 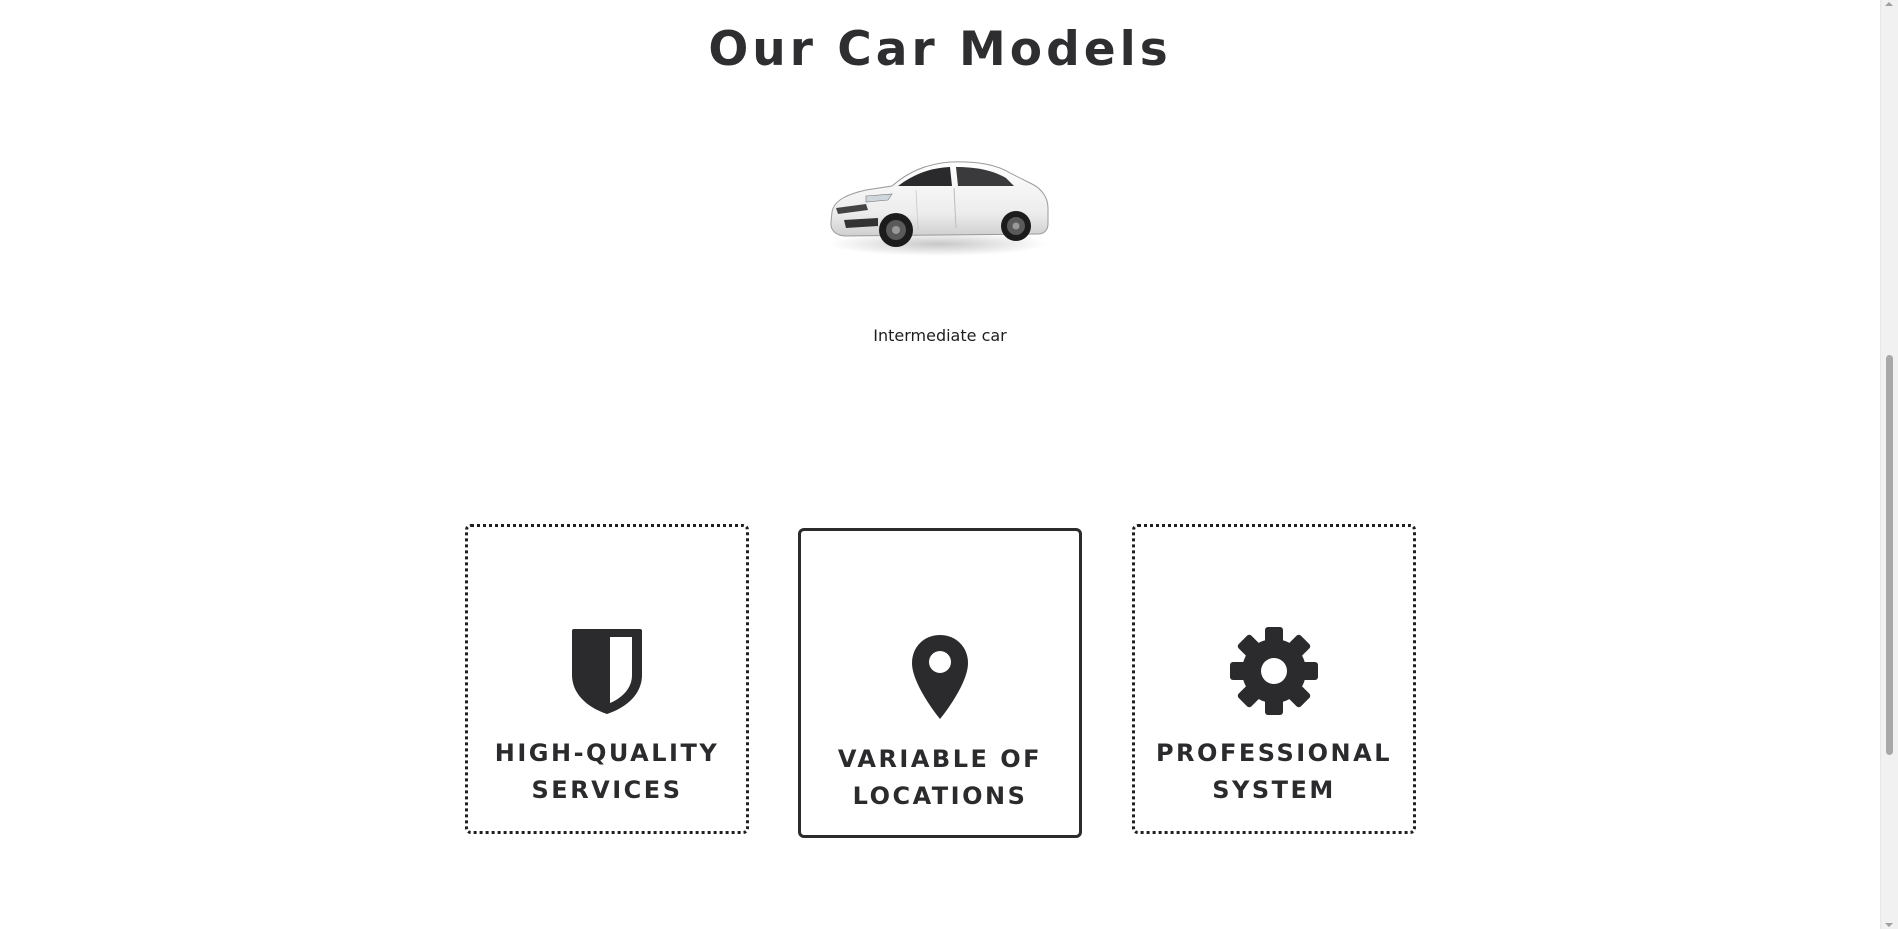 What do you see at coordinates (940, 49) in the screenshot?
I see `section-title: Our Car Models` at bounding box center [940, 49].